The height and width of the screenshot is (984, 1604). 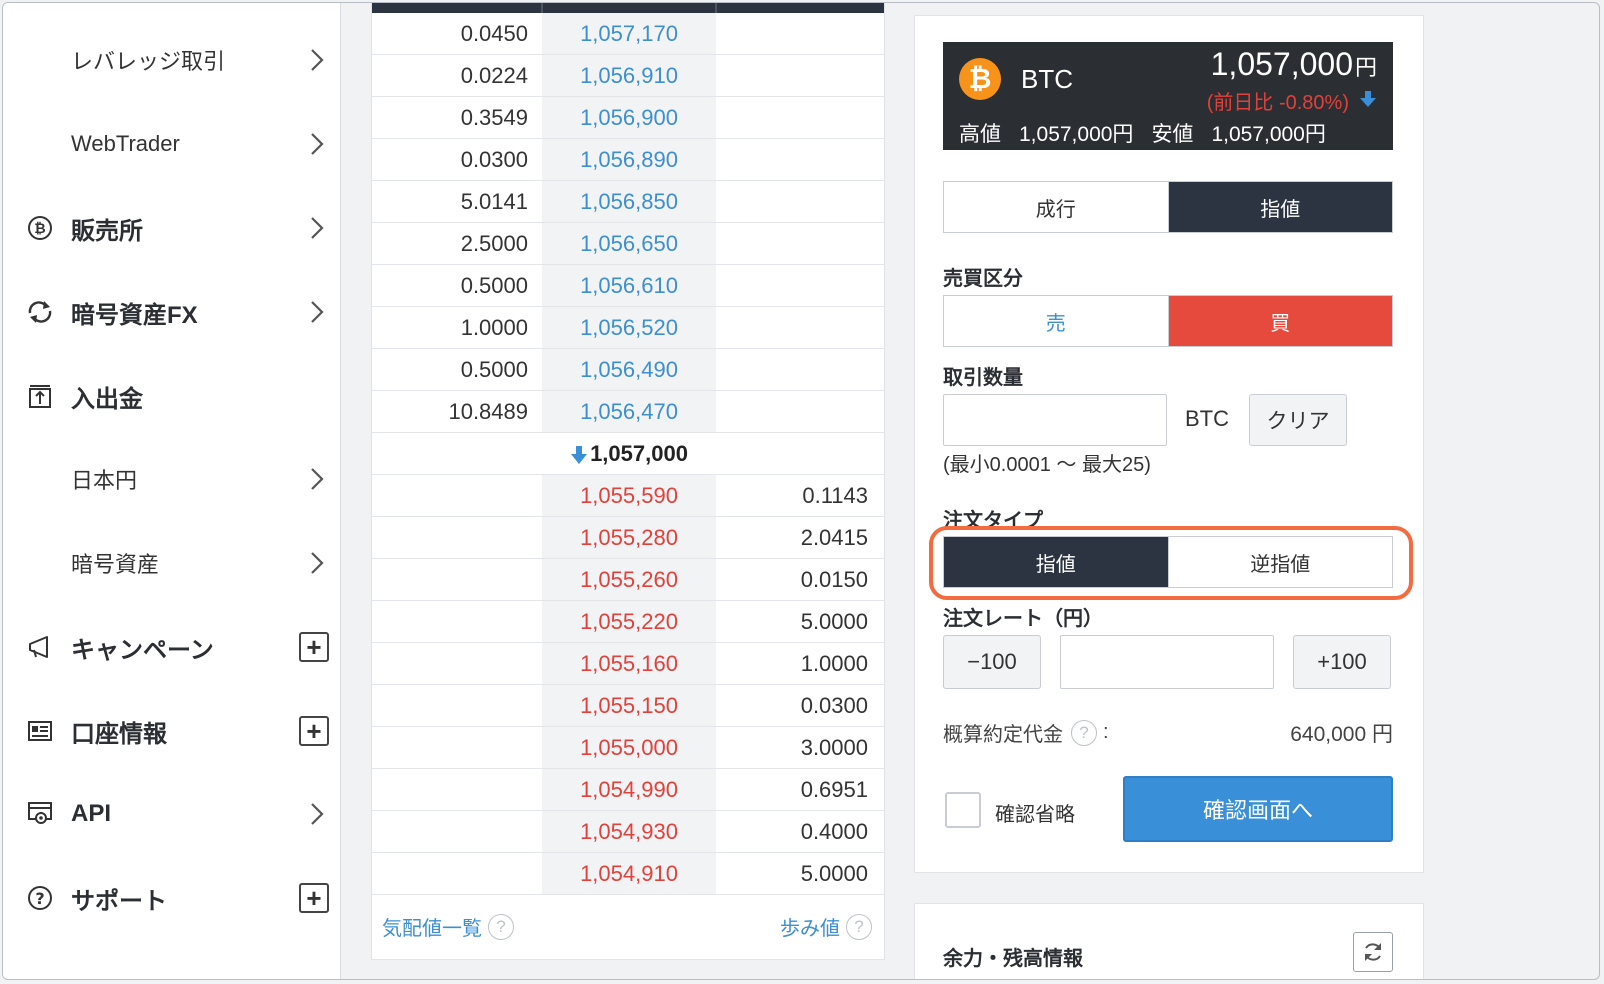 I want to click on quantity-input, so click(x=1055, y=420).